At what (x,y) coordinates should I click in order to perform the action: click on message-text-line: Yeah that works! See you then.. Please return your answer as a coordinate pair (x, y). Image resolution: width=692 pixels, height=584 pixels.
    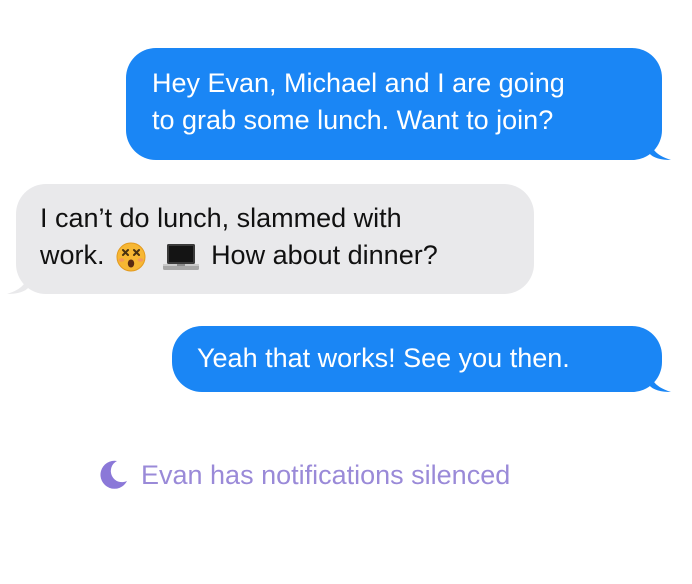
    Looking at the image, I should click on (383, 358).